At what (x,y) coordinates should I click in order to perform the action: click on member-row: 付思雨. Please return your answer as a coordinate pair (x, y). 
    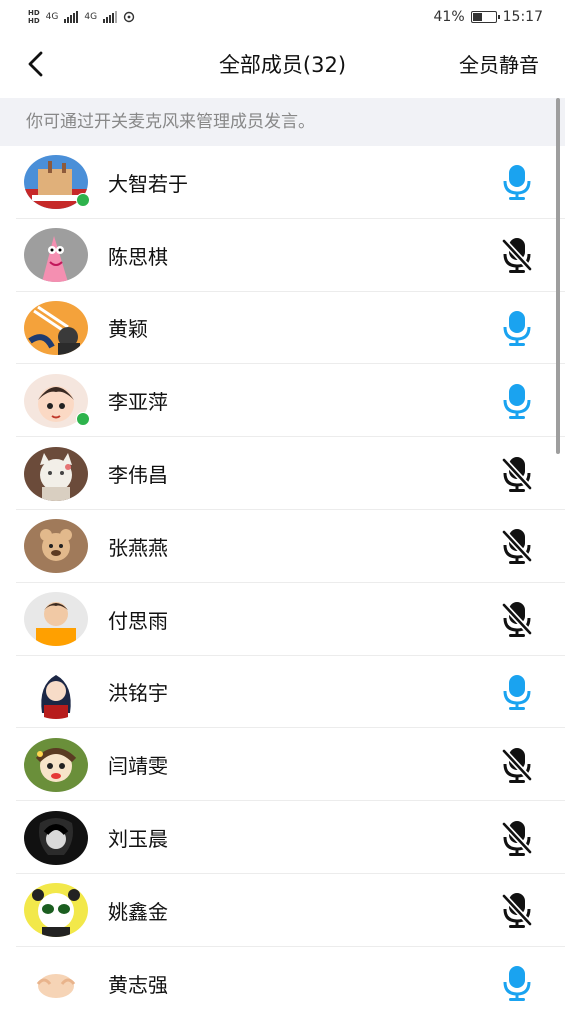
    Looking at the image, I should click on (282, 619).